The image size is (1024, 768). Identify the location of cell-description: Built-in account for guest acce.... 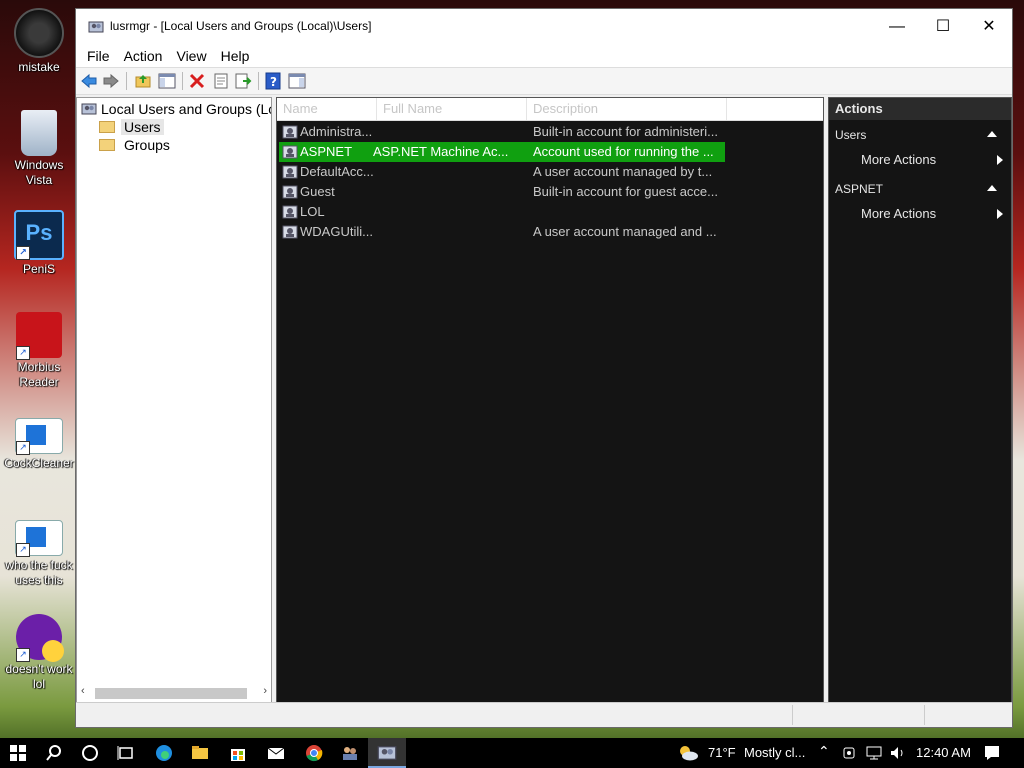
(625, 191).